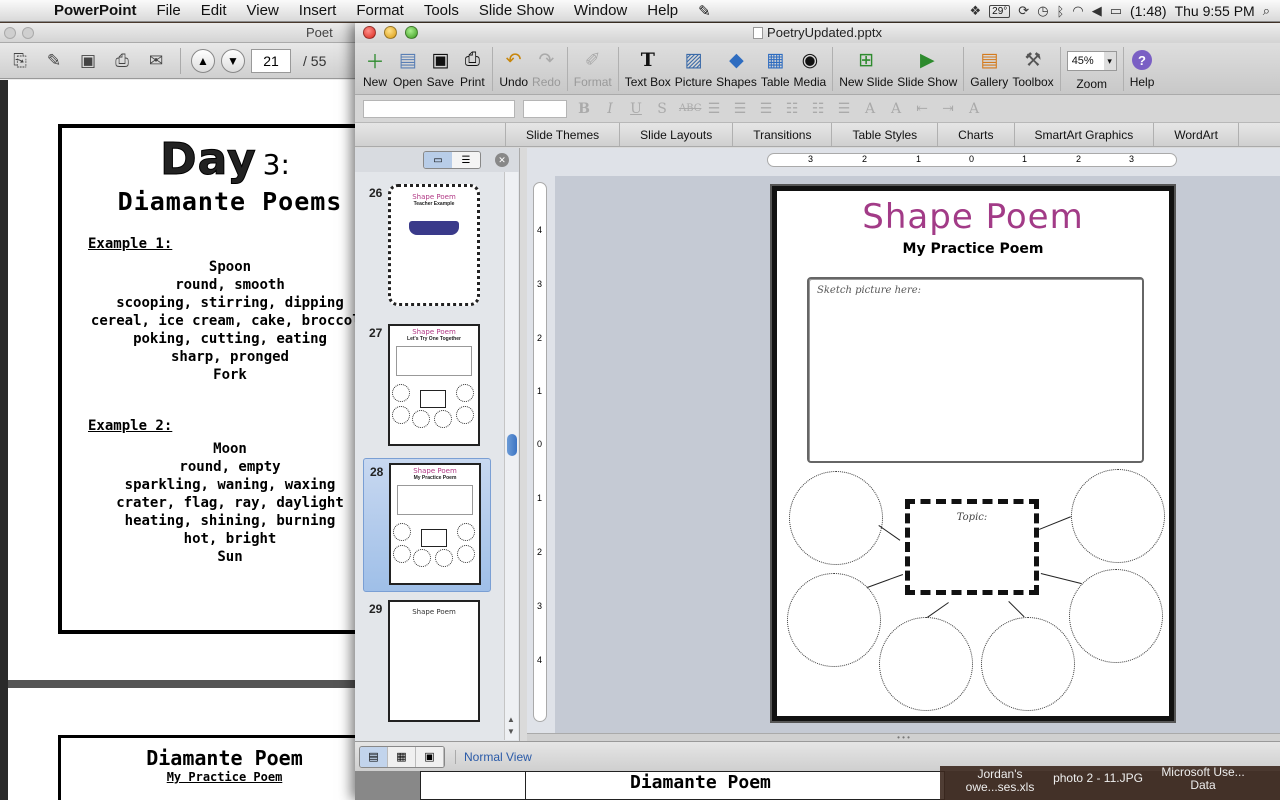 The image size is (1280, 800). Describe the element at coordinates (975, 134) in the screenshot. I see `tab-charts: Charts` at that location.